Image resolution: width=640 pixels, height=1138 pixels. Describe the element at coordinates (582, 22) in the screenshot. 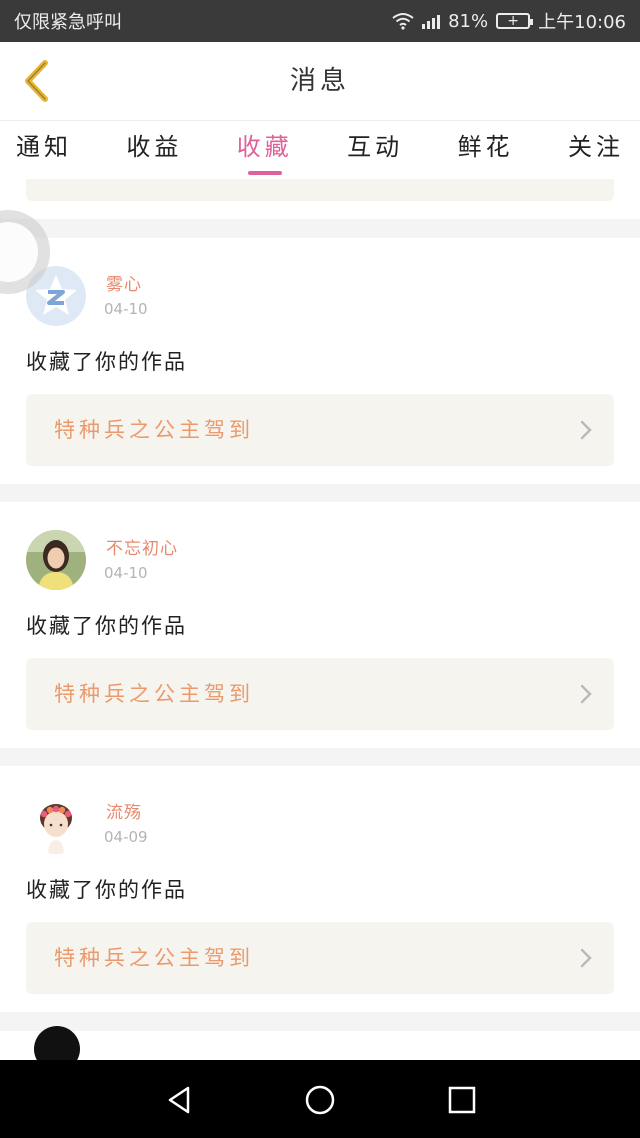

I see `clock-time: 上午10:06` at that location.